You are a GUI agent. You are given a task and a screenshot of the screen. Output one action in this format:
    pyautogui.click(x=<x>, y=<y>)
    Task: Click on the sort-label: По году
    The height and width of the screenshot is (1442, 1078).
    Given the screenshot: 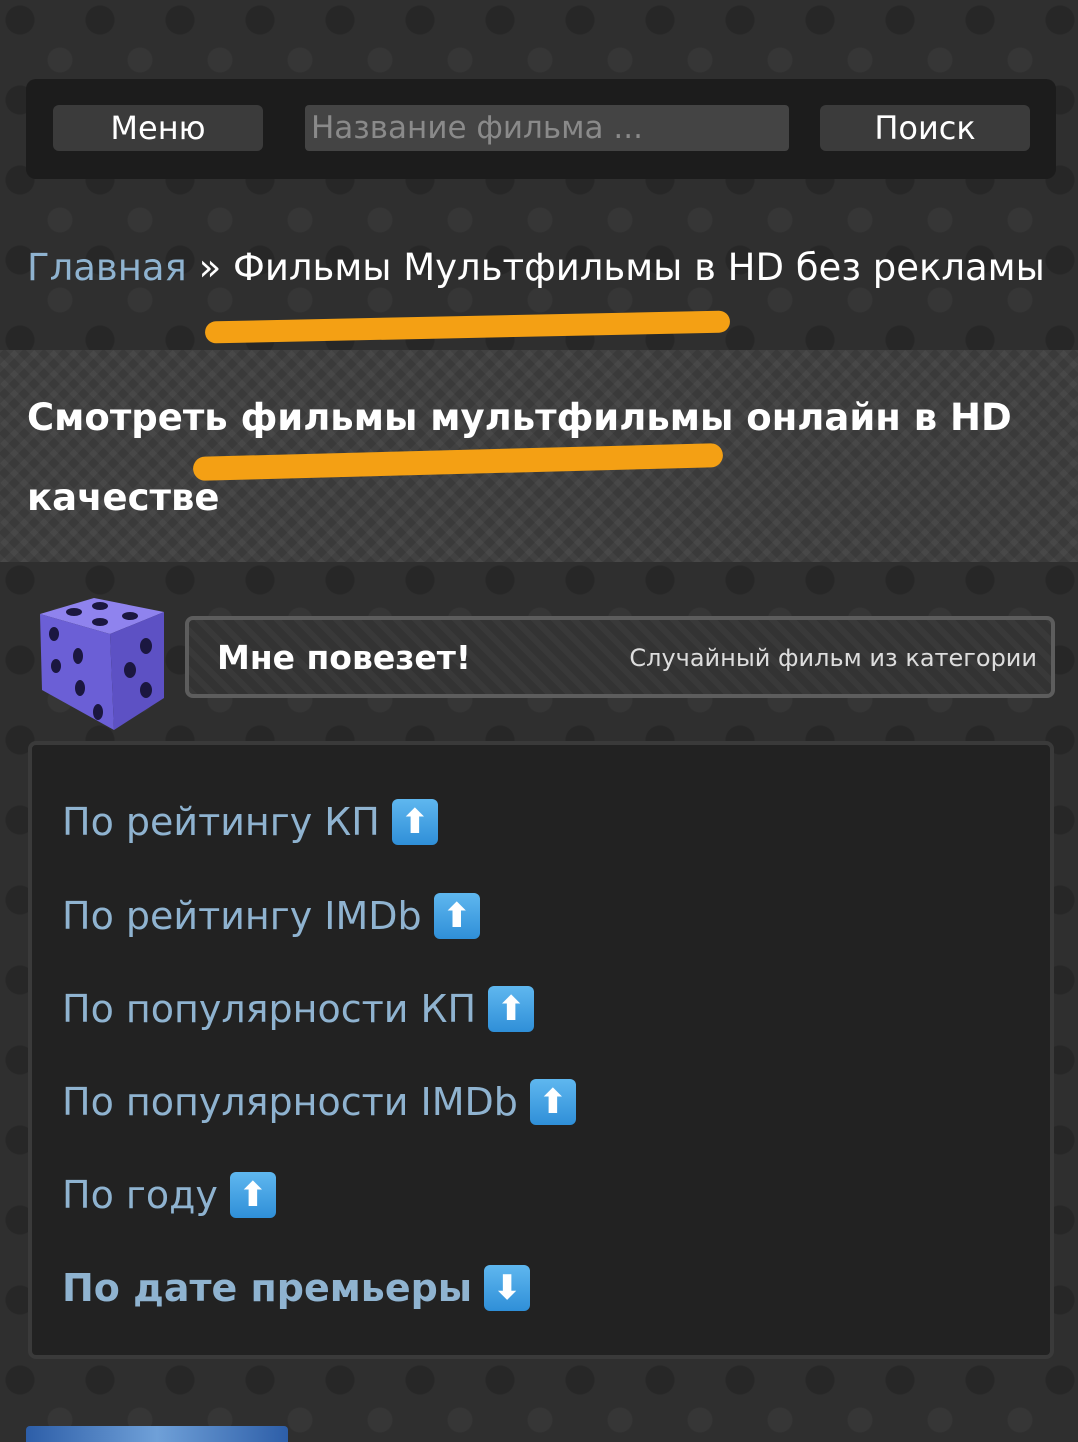 What is the action you would take?
    pyautogui.click(x=140, y=1195)
    